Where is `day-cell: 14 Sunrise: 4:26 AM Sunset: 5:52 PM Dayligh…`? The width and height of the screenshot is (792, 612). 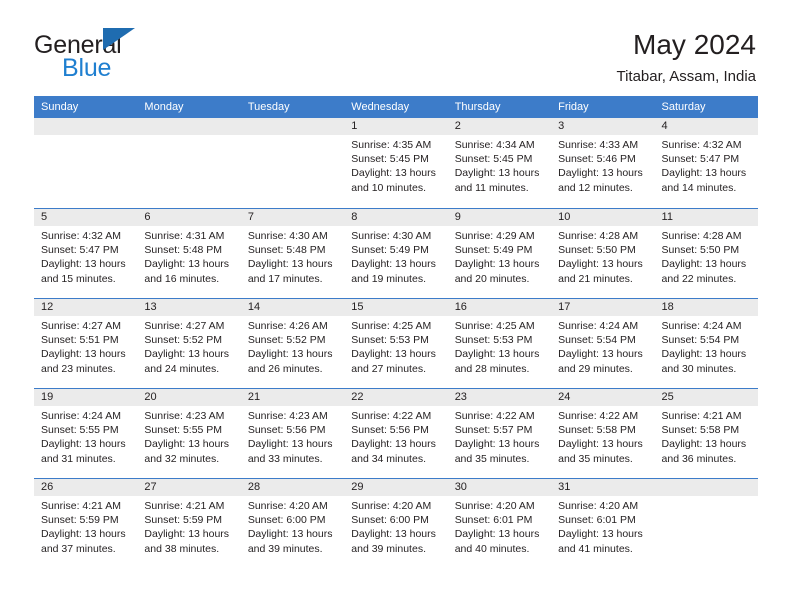
day-cell: 14 Sunrise: 4:26 AM Sunset: 5:52 PM Dayligh… is located at coordinates (292, 343).